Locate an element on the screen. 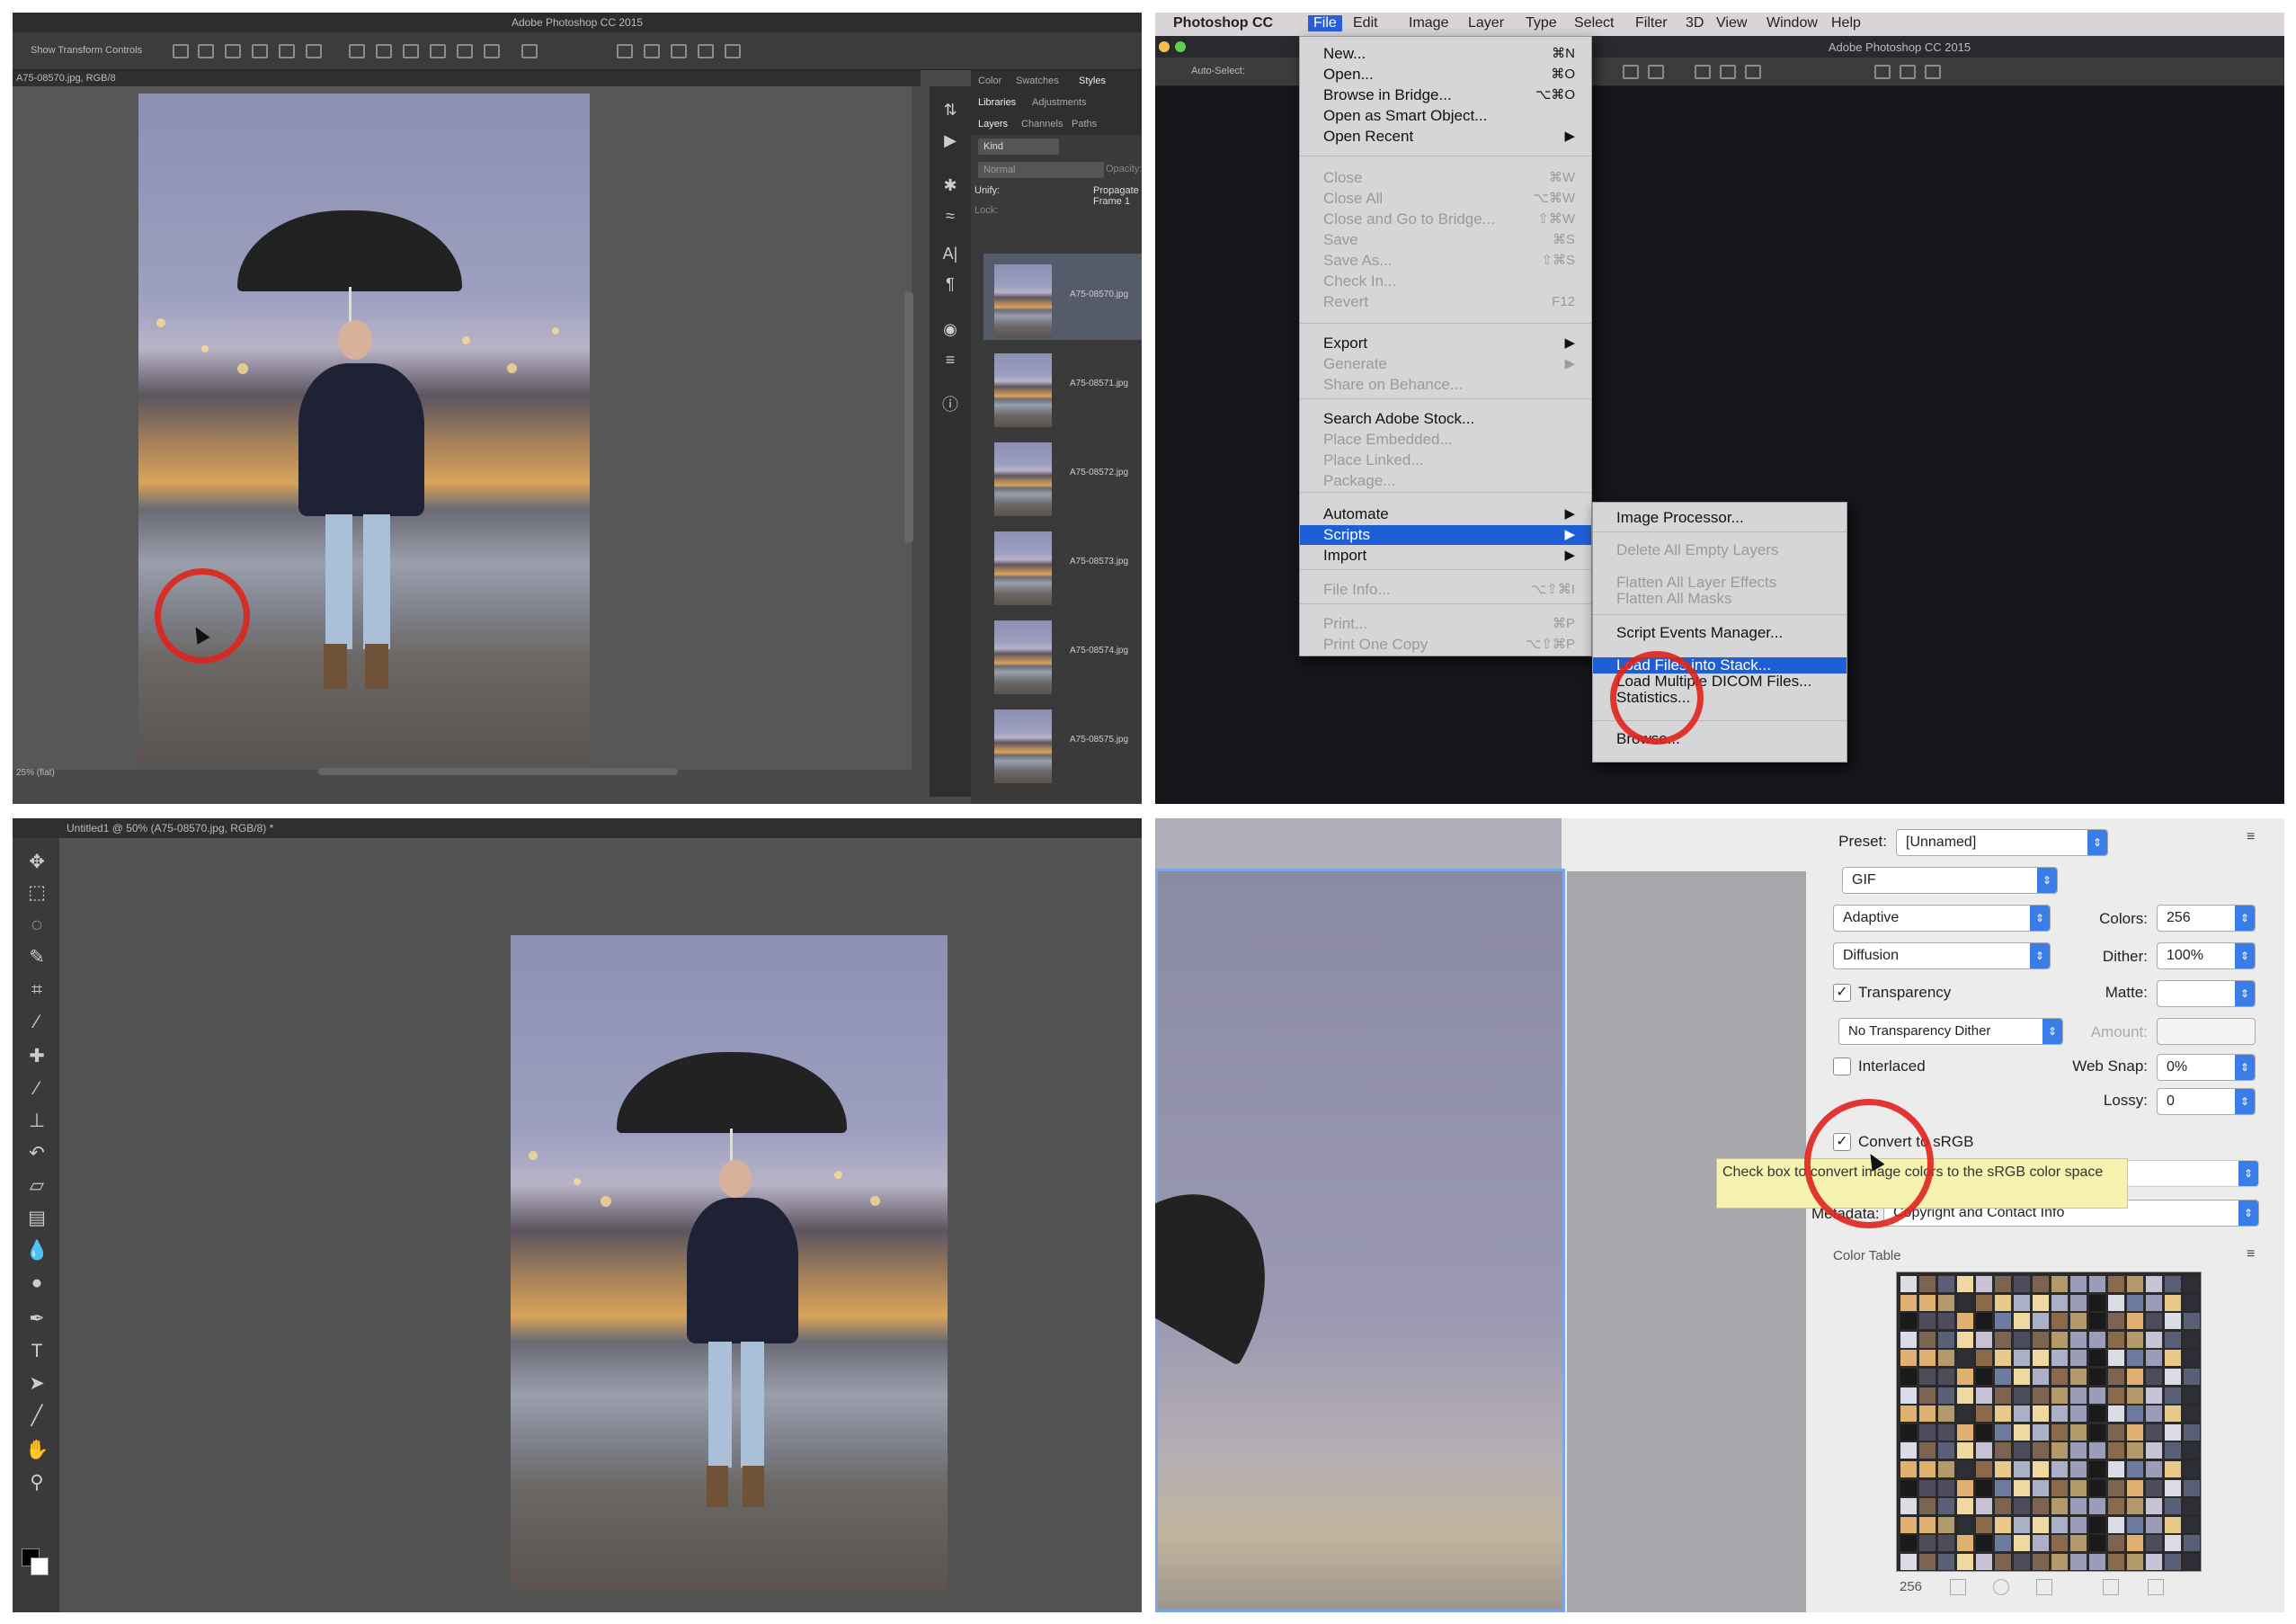 This screenshot has height=1624, width=2296. menu-type: Type is located at coordinates (1541, 23).